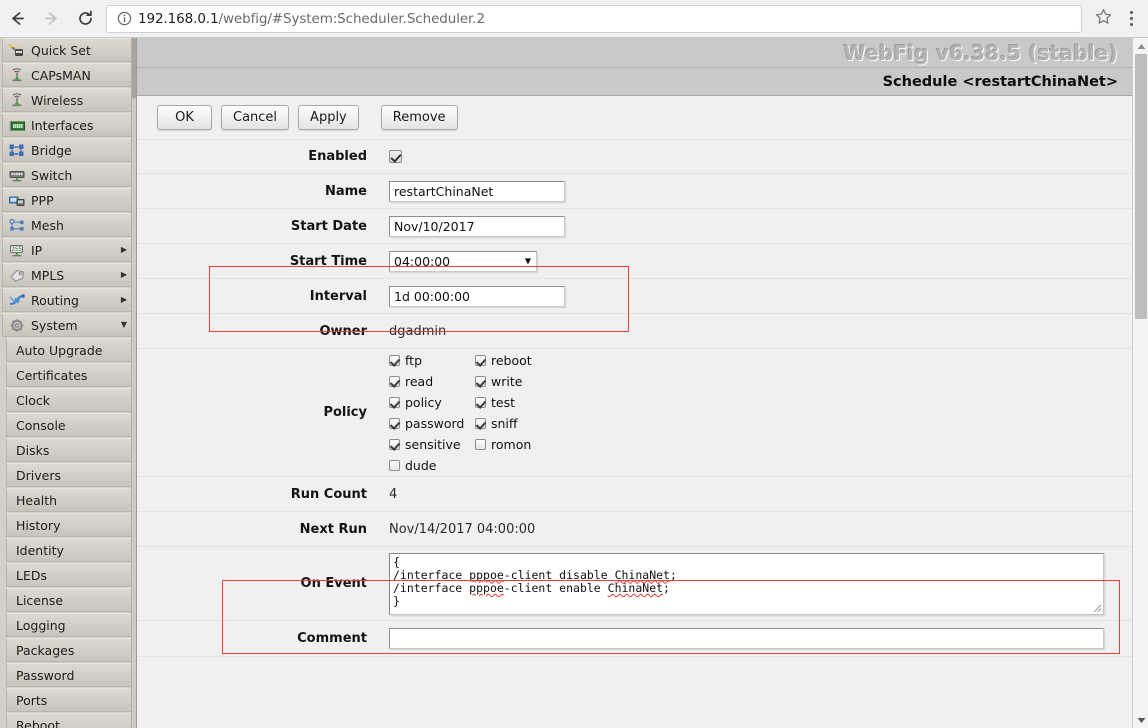 The height and width of the screenshot is (728, 1148). I want to click on chevron-right-icon: ▶, so click(123, 274).